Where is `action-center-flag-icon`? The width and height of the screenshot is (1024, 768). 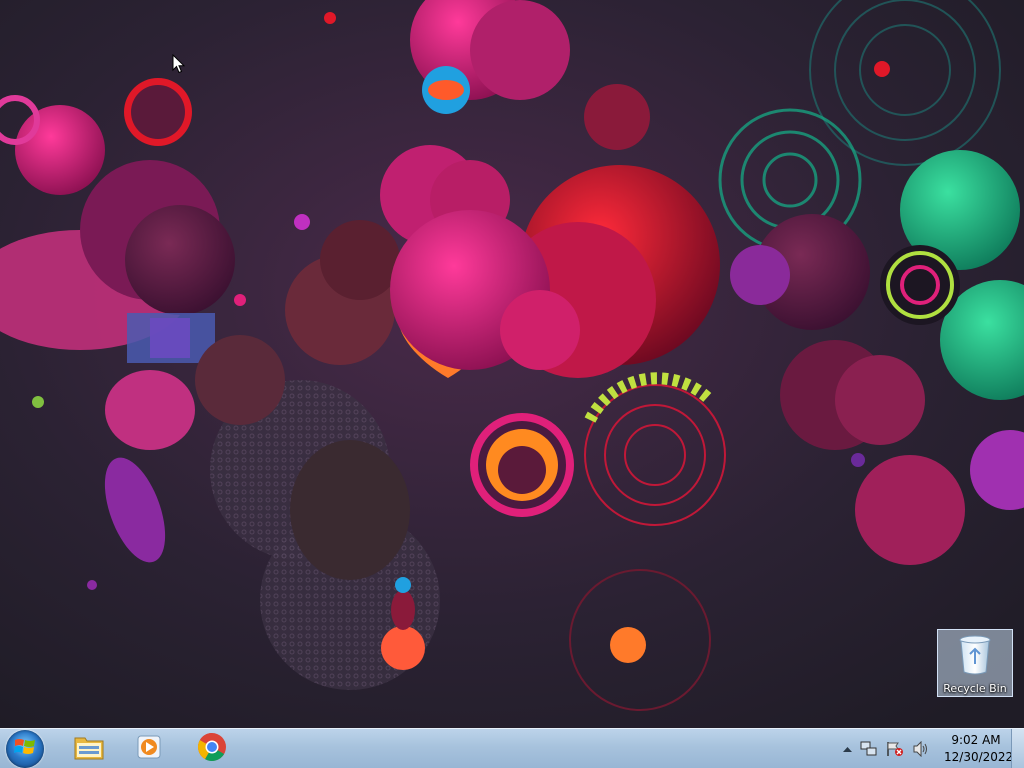 action-center-flag-icon is located at coordinates (895, 749).